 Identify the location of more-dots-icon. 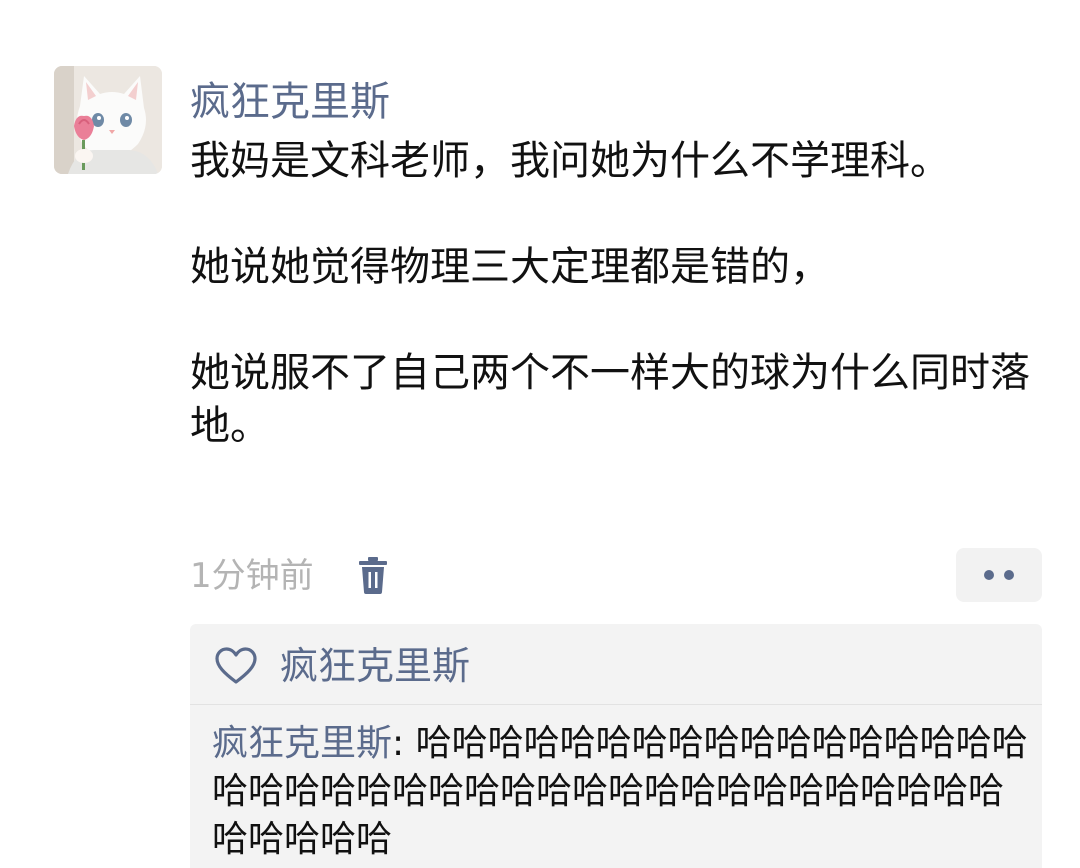
(999, 575).